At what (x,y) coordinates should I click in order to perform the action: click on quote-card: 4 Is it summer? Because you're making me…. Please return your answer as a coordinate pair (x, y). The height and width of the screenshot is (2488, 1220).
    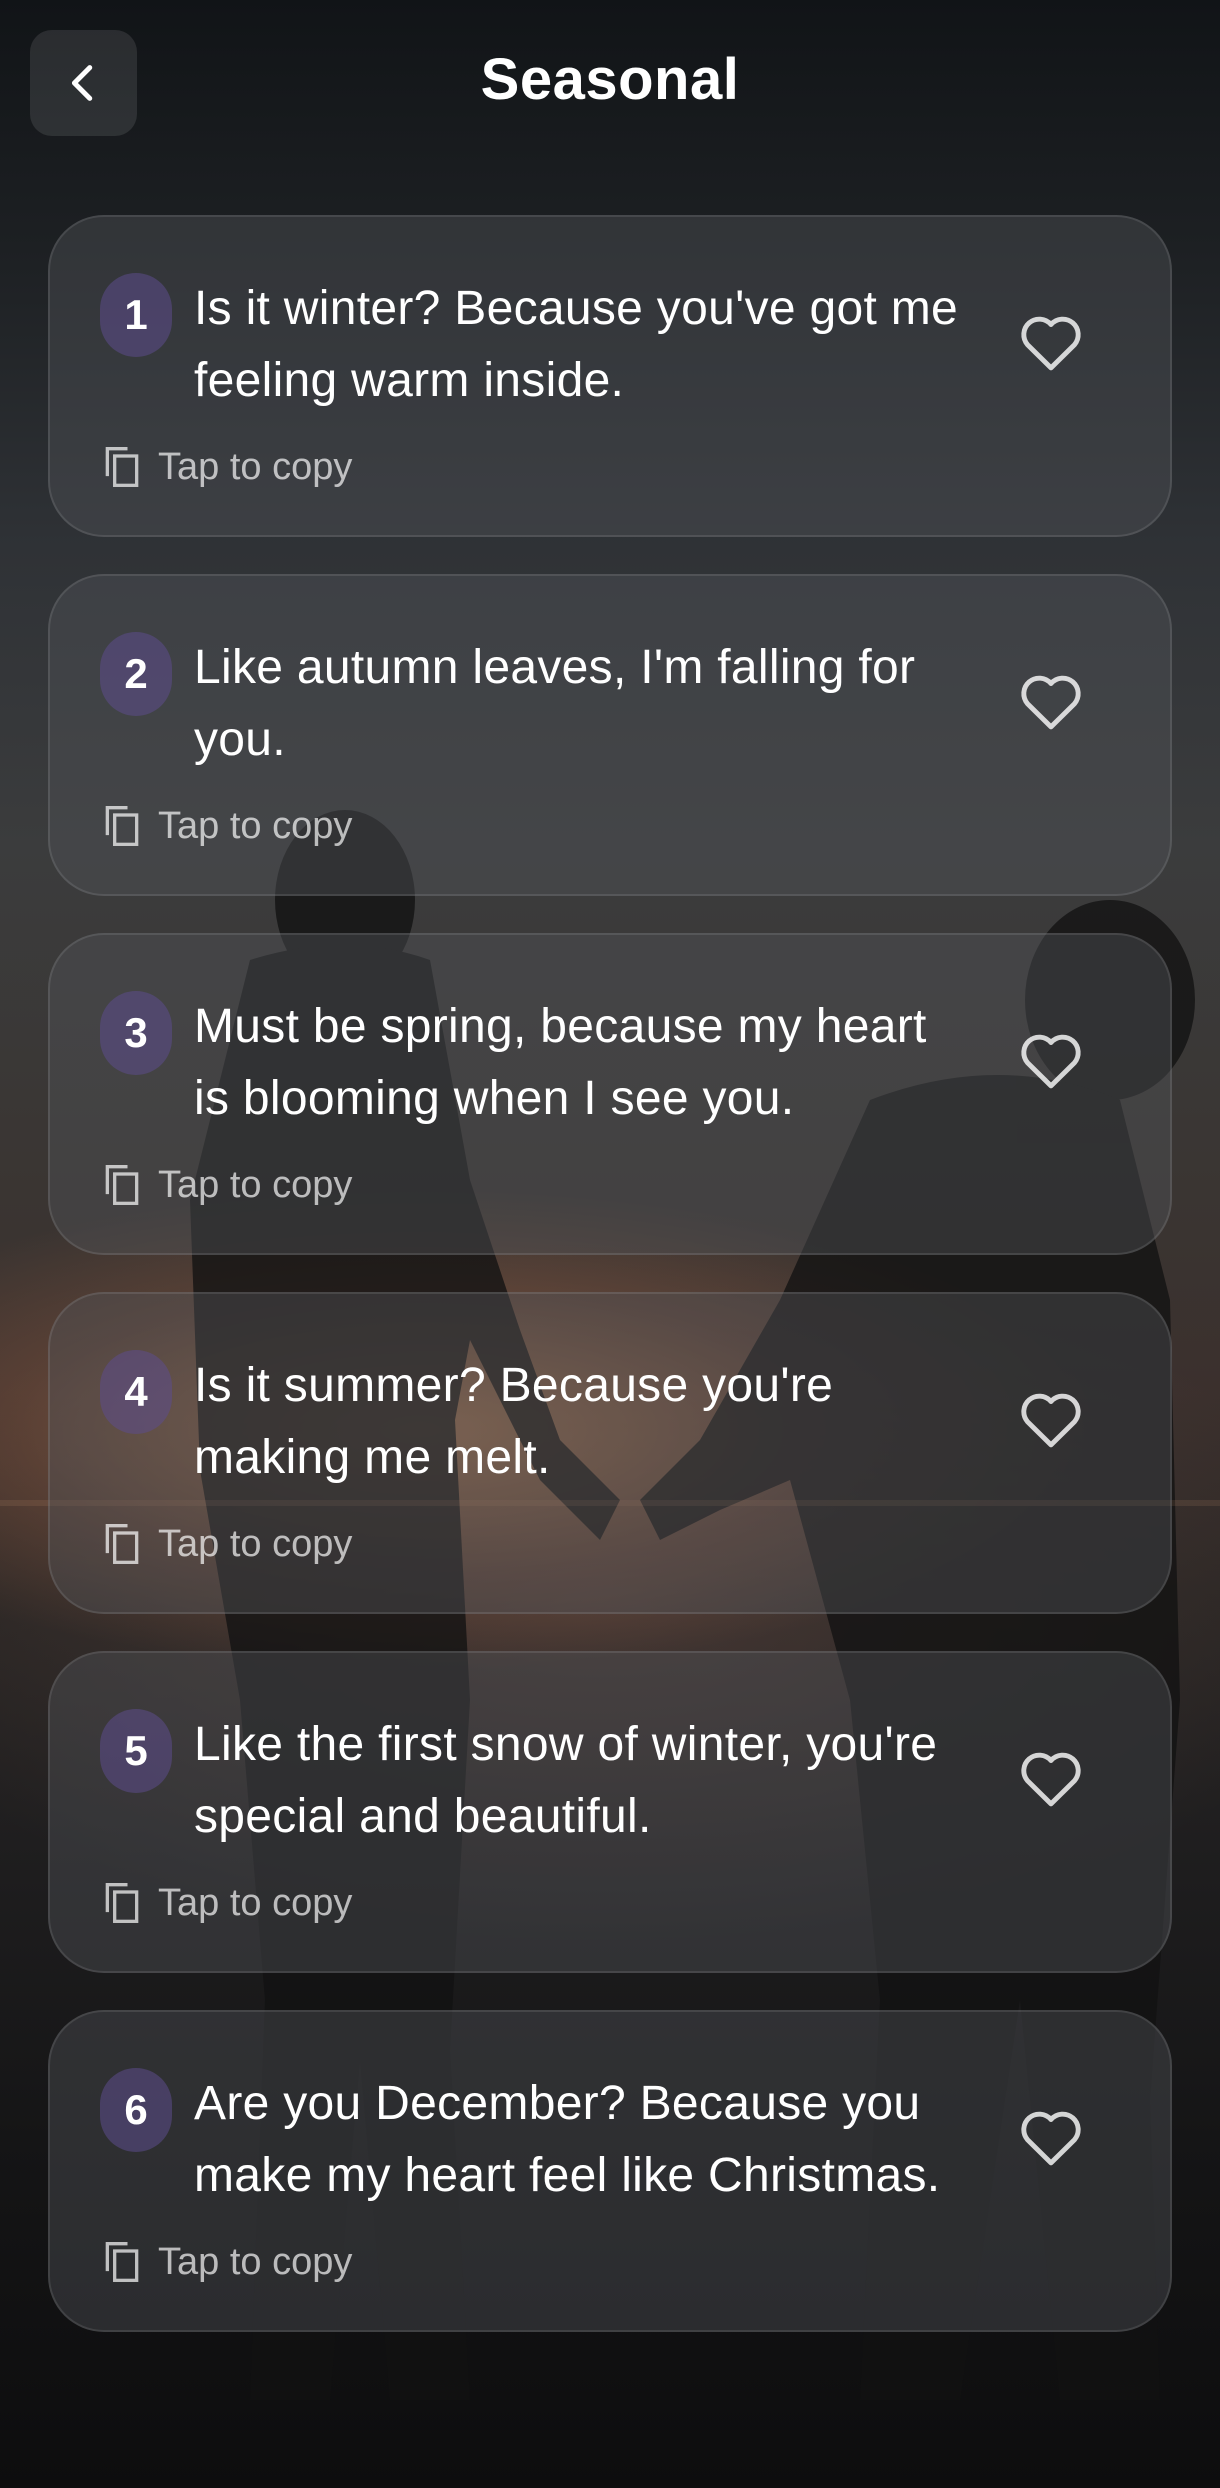
    Looking at the image, I should click on (610, 1453).